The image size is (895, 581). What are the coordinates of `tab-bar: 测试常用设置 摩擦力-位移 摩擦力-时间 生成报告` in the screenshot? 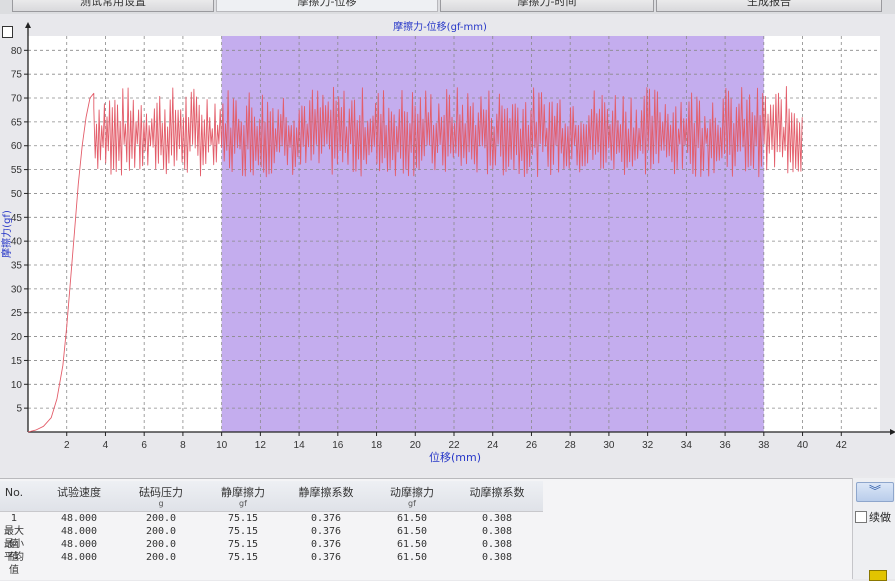 It's located at (447, 7).